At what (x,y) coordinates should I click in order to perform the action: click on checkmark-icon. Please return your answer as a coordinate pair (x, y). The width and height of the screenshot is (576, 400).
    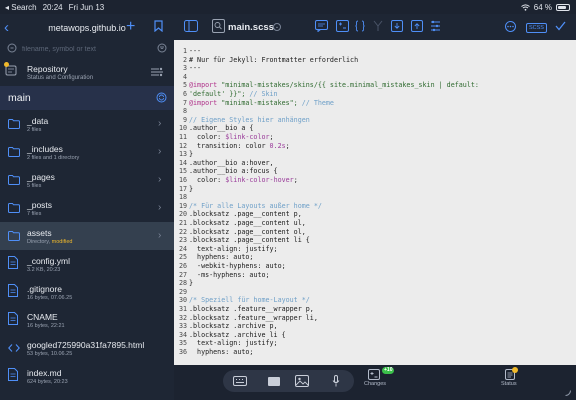
    Looking at the image, I should click on (560, 26).